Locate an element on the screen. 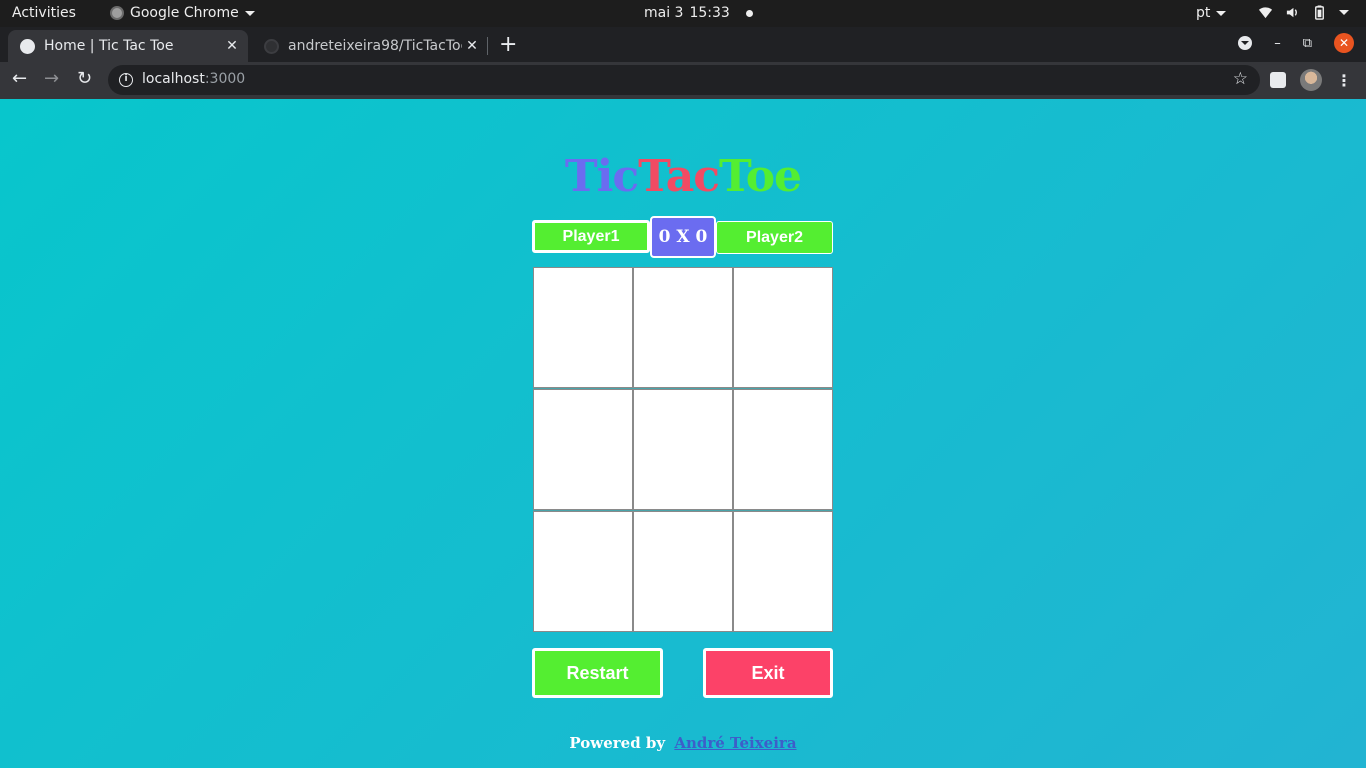  tab-search-icon is located at coordinates (1245, 43).